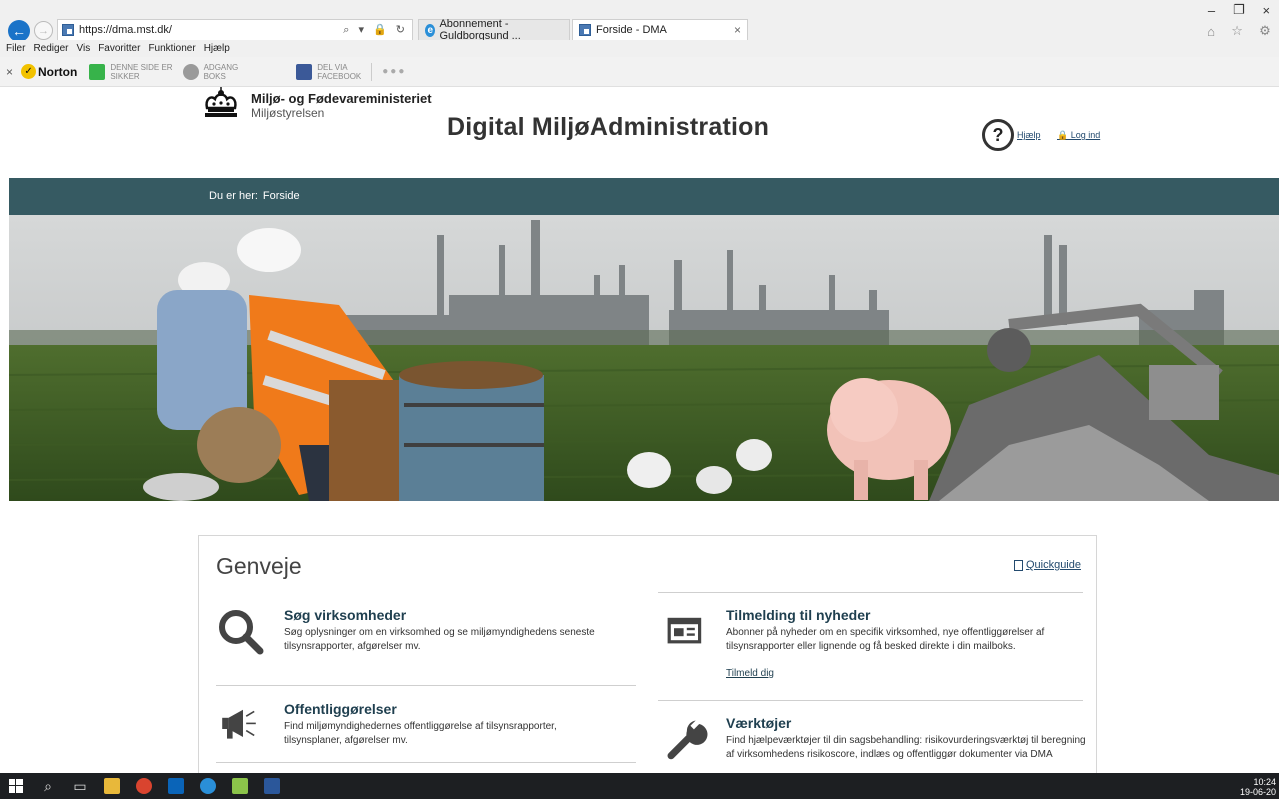 This screenshot has height=799, width=1279. What do you see at coordinates (141, 67) in the screenshot?
I see `safe-line1: DENNE SIDE ER` at bounding box center [141, 67].